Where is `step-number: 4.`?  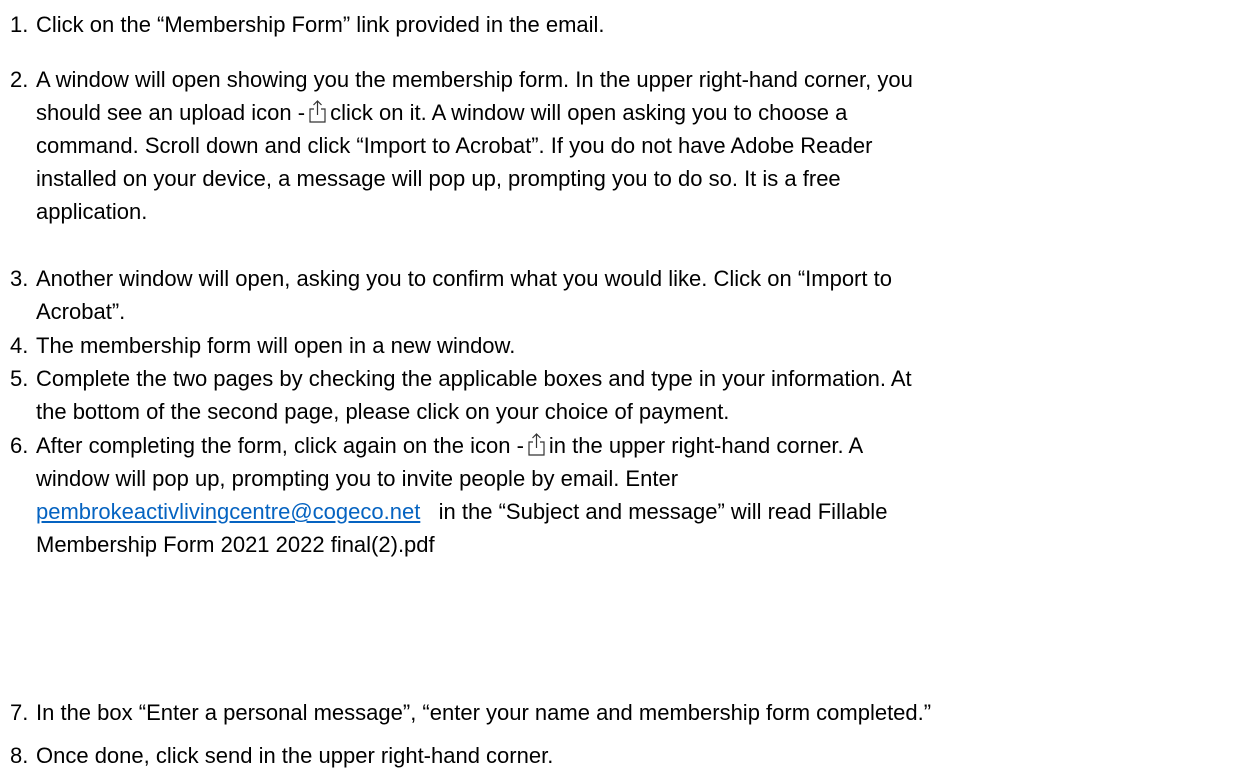
step-number: 4. is located at coordinates (19, 345).